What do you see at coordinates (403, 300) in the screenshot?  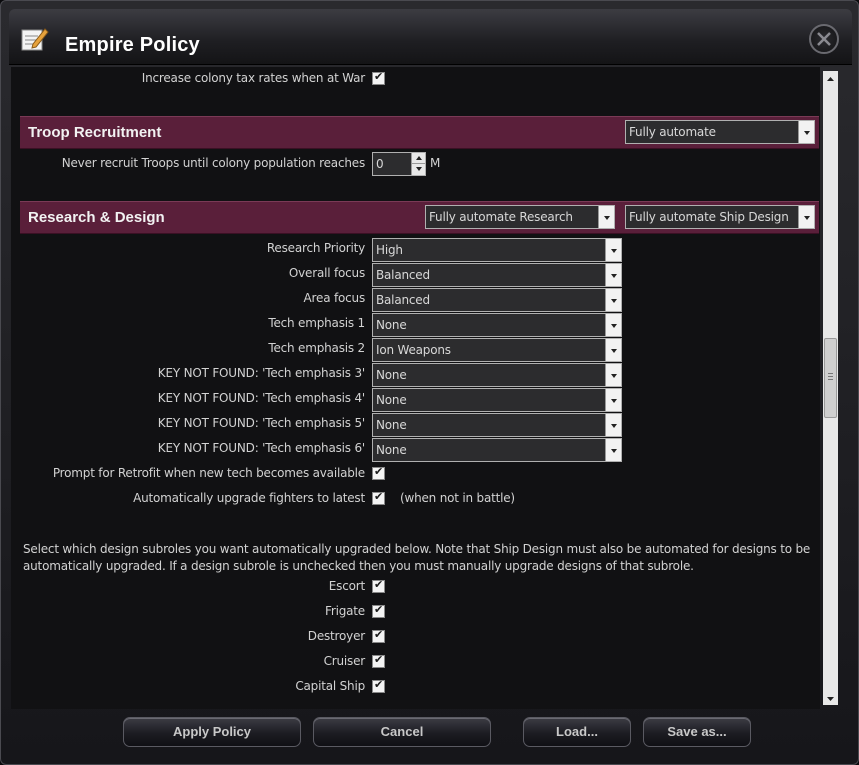 I see `area-focus-value: Balanced` at bounding box center [403, 300].